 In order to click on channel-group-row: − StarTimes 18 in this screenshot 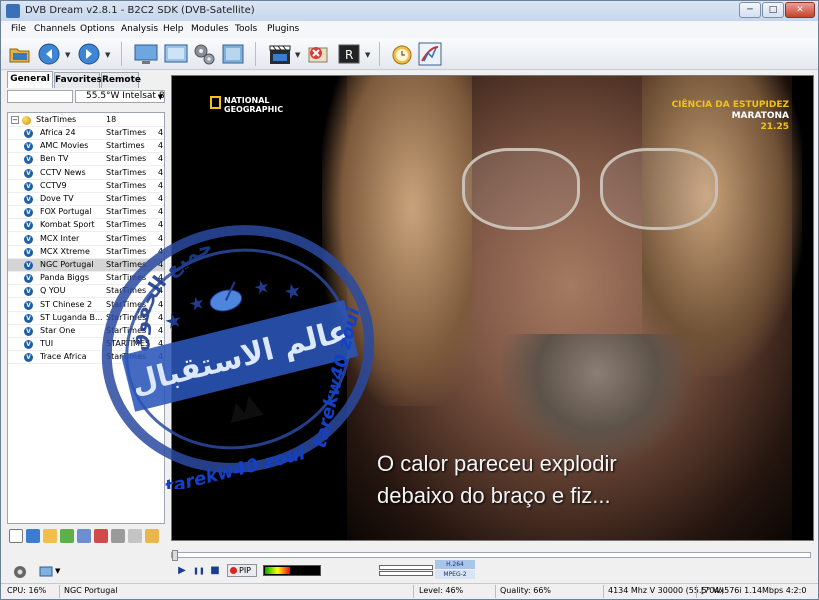, I will do `click(86, 120)`.